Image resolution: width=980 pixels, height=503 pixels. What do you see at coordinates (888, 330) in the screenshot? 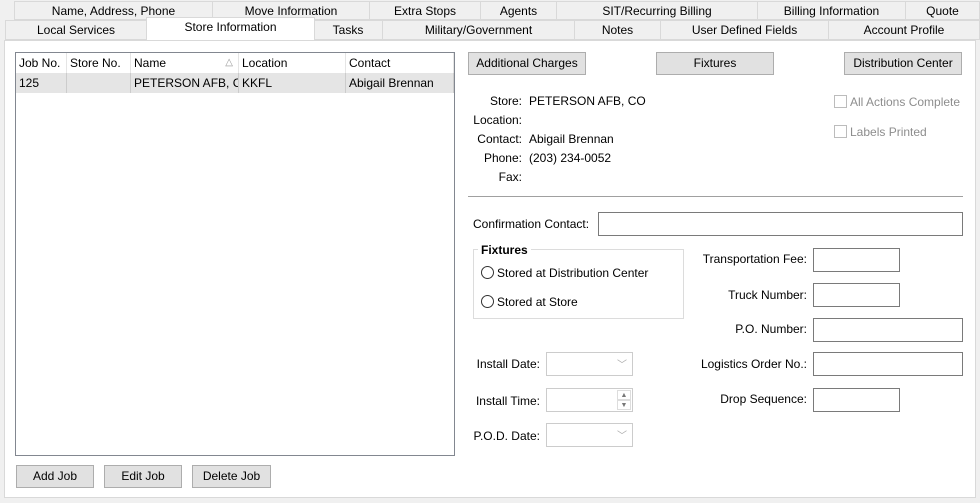
I see `po-number-input` at bounding box center [888, 330].